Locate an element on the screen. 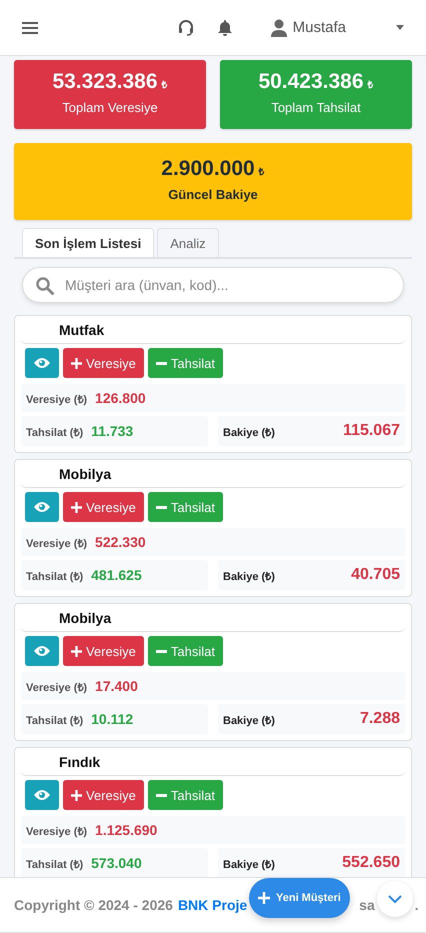 The height and width of the screenshot is (933, 426). summary-label: Toplam Tahsilat is located at coordinates (316, 107).